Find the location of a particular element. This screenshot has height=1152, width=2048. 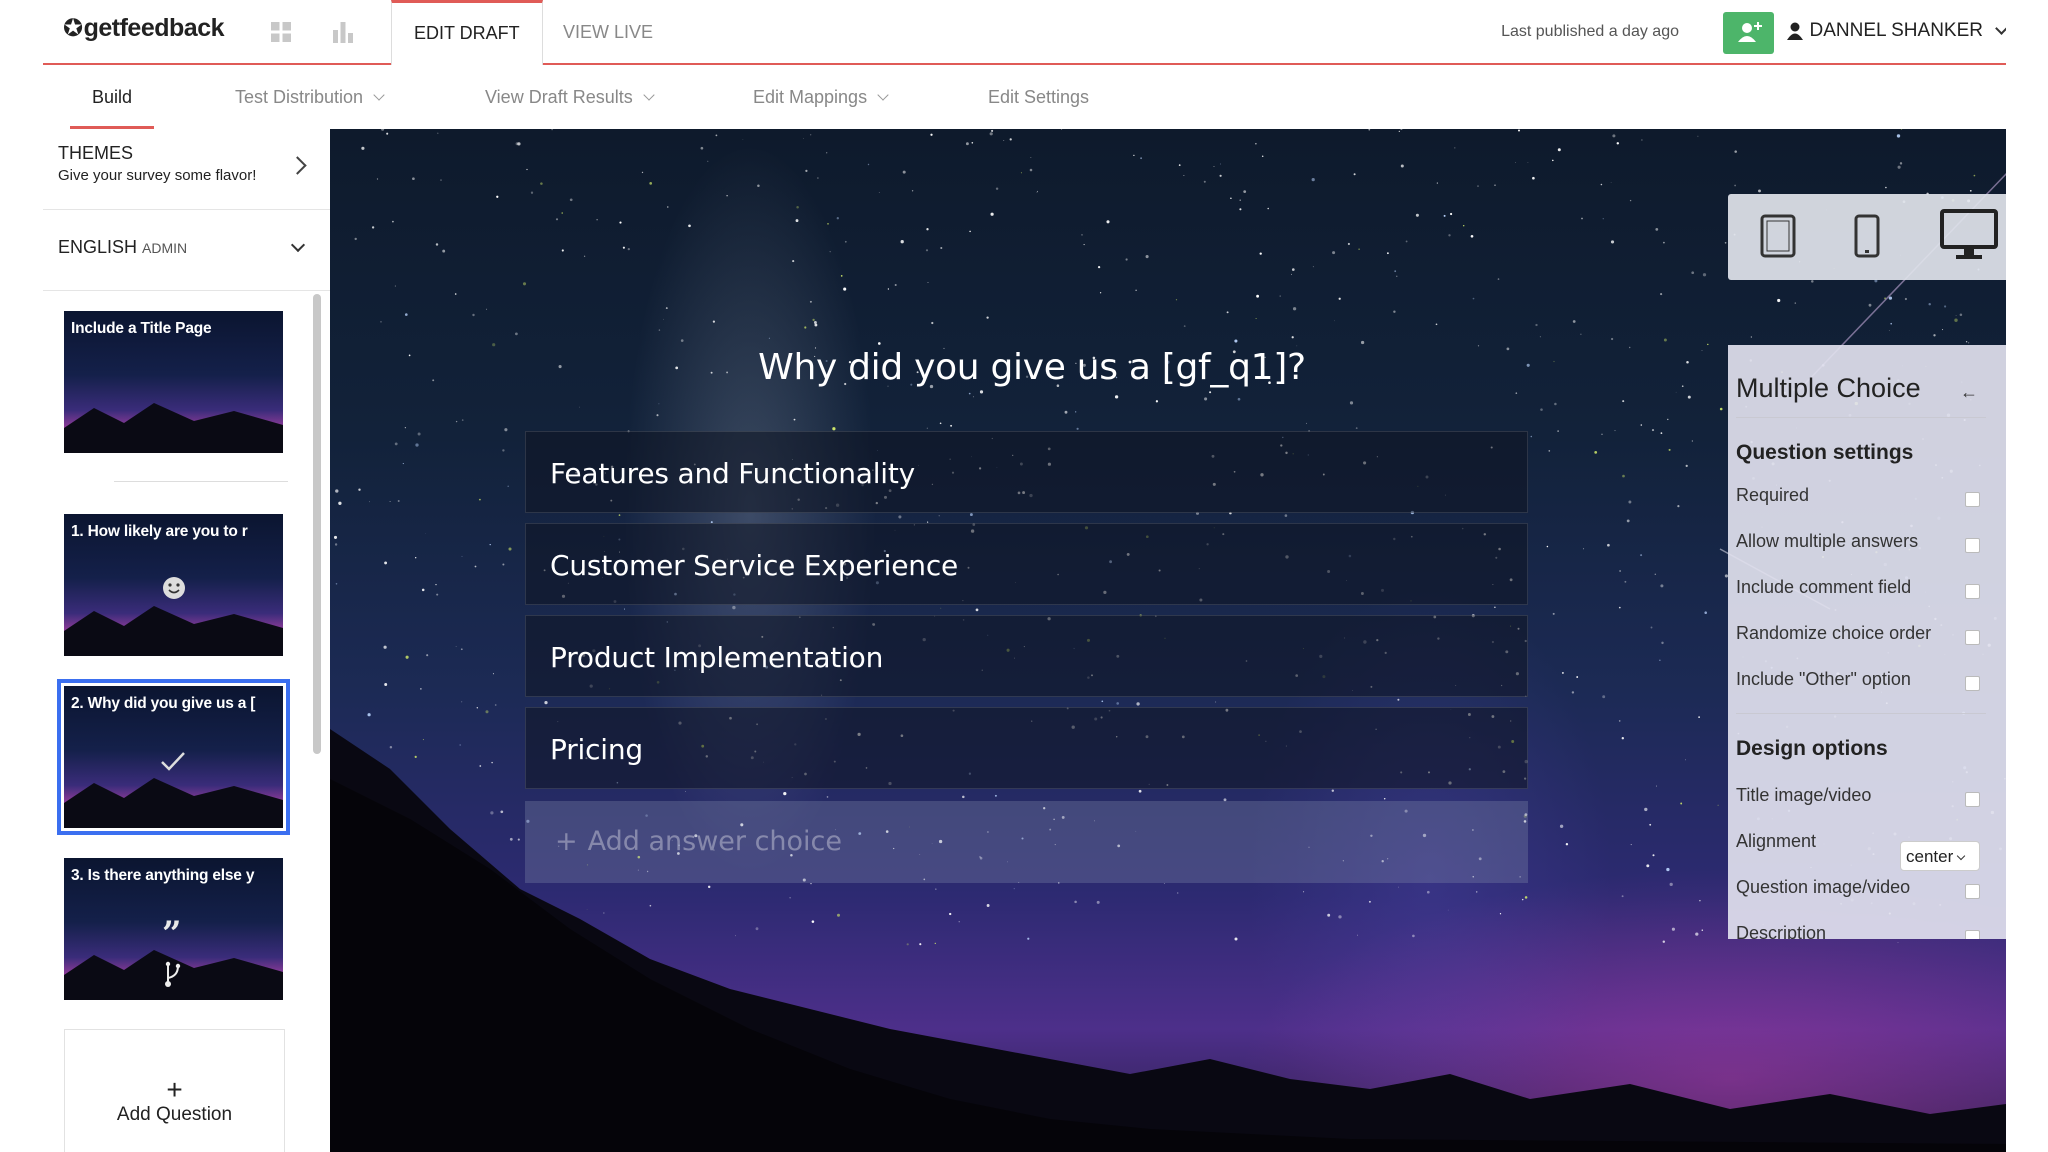

device-preview-switcher is located at coordinates (1867, 237).